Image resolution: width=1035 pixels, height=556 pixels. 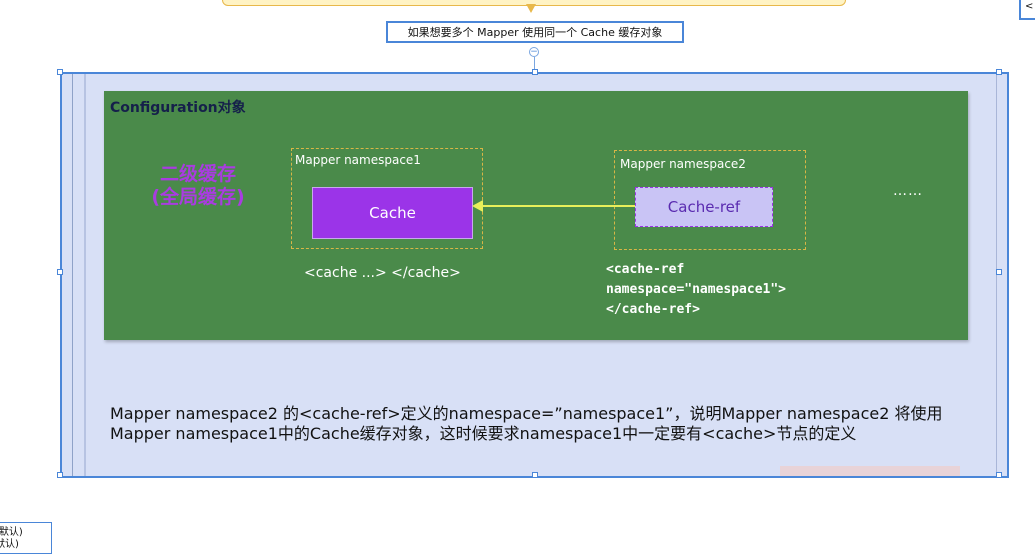 I want to click on collapse-icon: −, so click(x=534, y=52).